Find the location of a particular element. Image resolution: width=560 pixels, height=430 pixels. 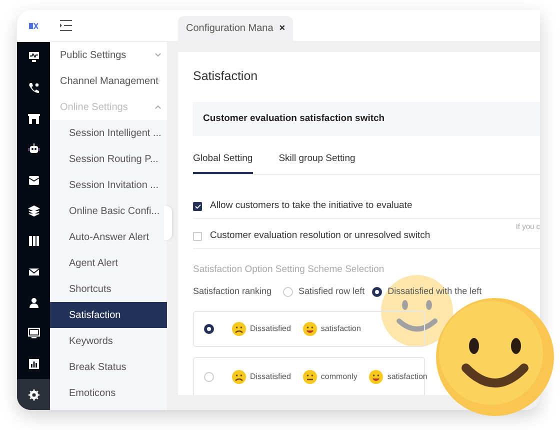

tab: Global Setting is located at coordinates (223, 163).